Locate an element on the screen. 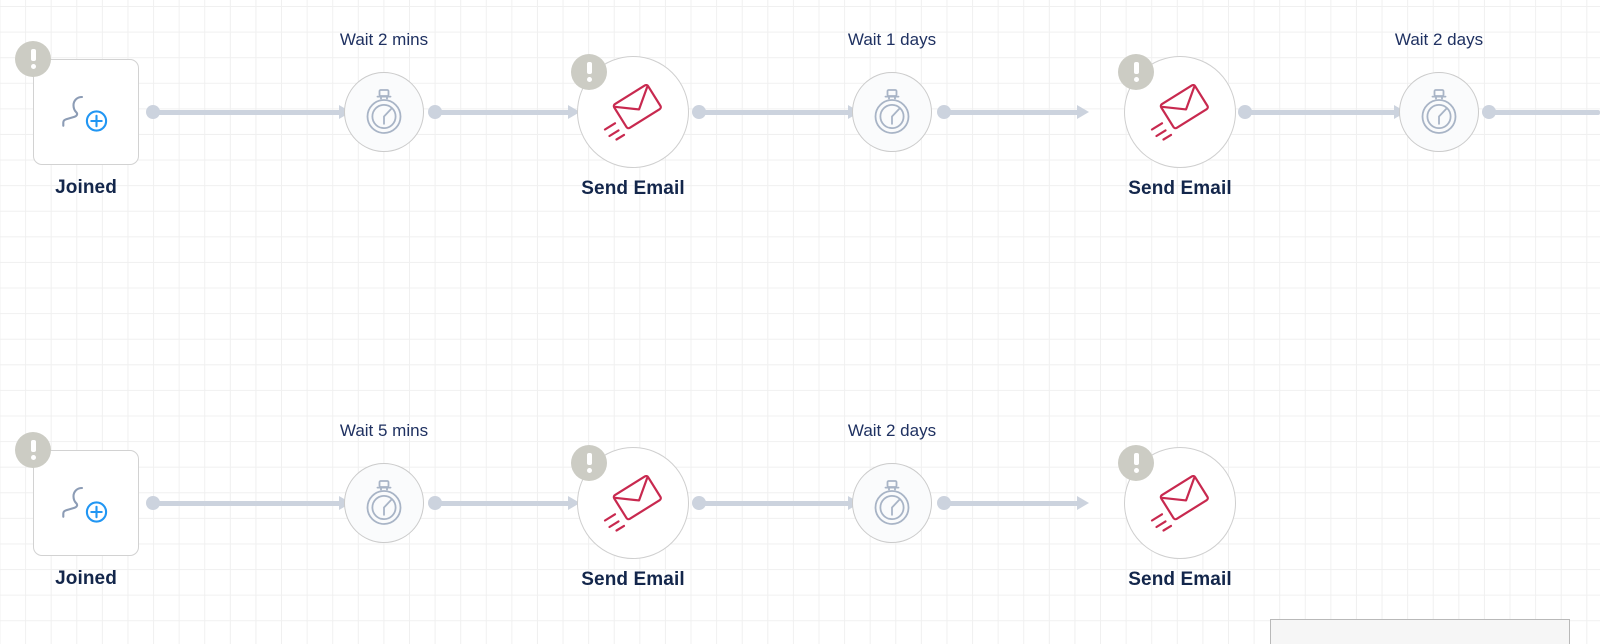  connector-b2-wait1-to-email1 is located at coordinates (504, 503).